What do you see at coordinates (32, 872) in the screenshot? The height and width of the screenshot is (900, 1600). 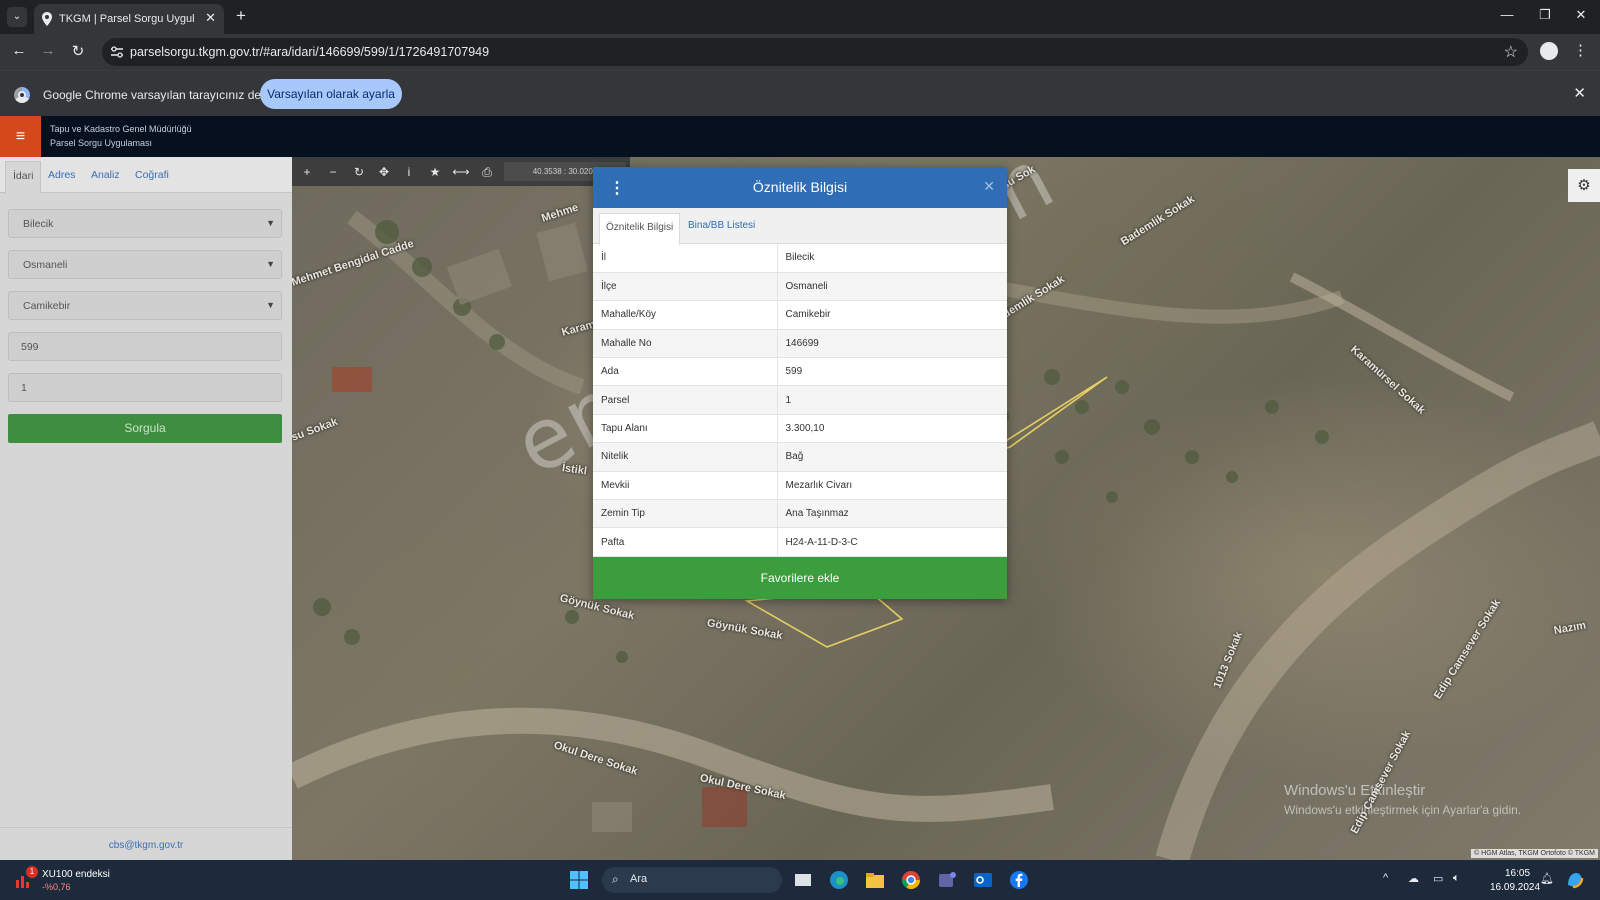 I see `notification-badge: 1` at bounding box center [32, 872].